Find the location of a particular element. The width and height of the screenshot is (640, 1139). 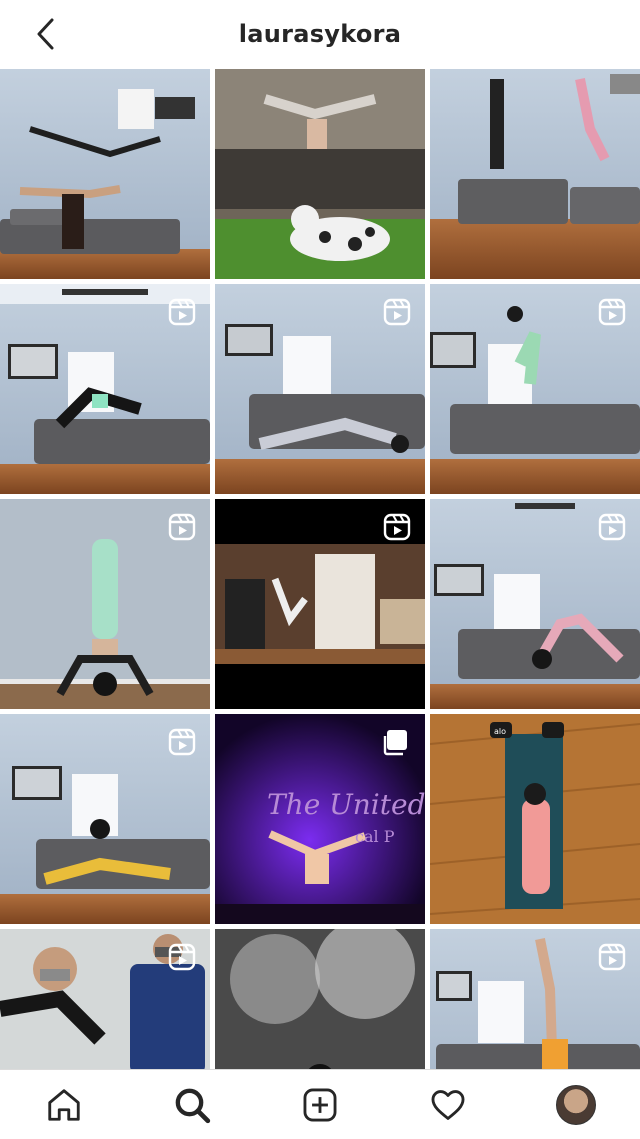

bottom-tab-bar is located at coordinates (320, 1104).